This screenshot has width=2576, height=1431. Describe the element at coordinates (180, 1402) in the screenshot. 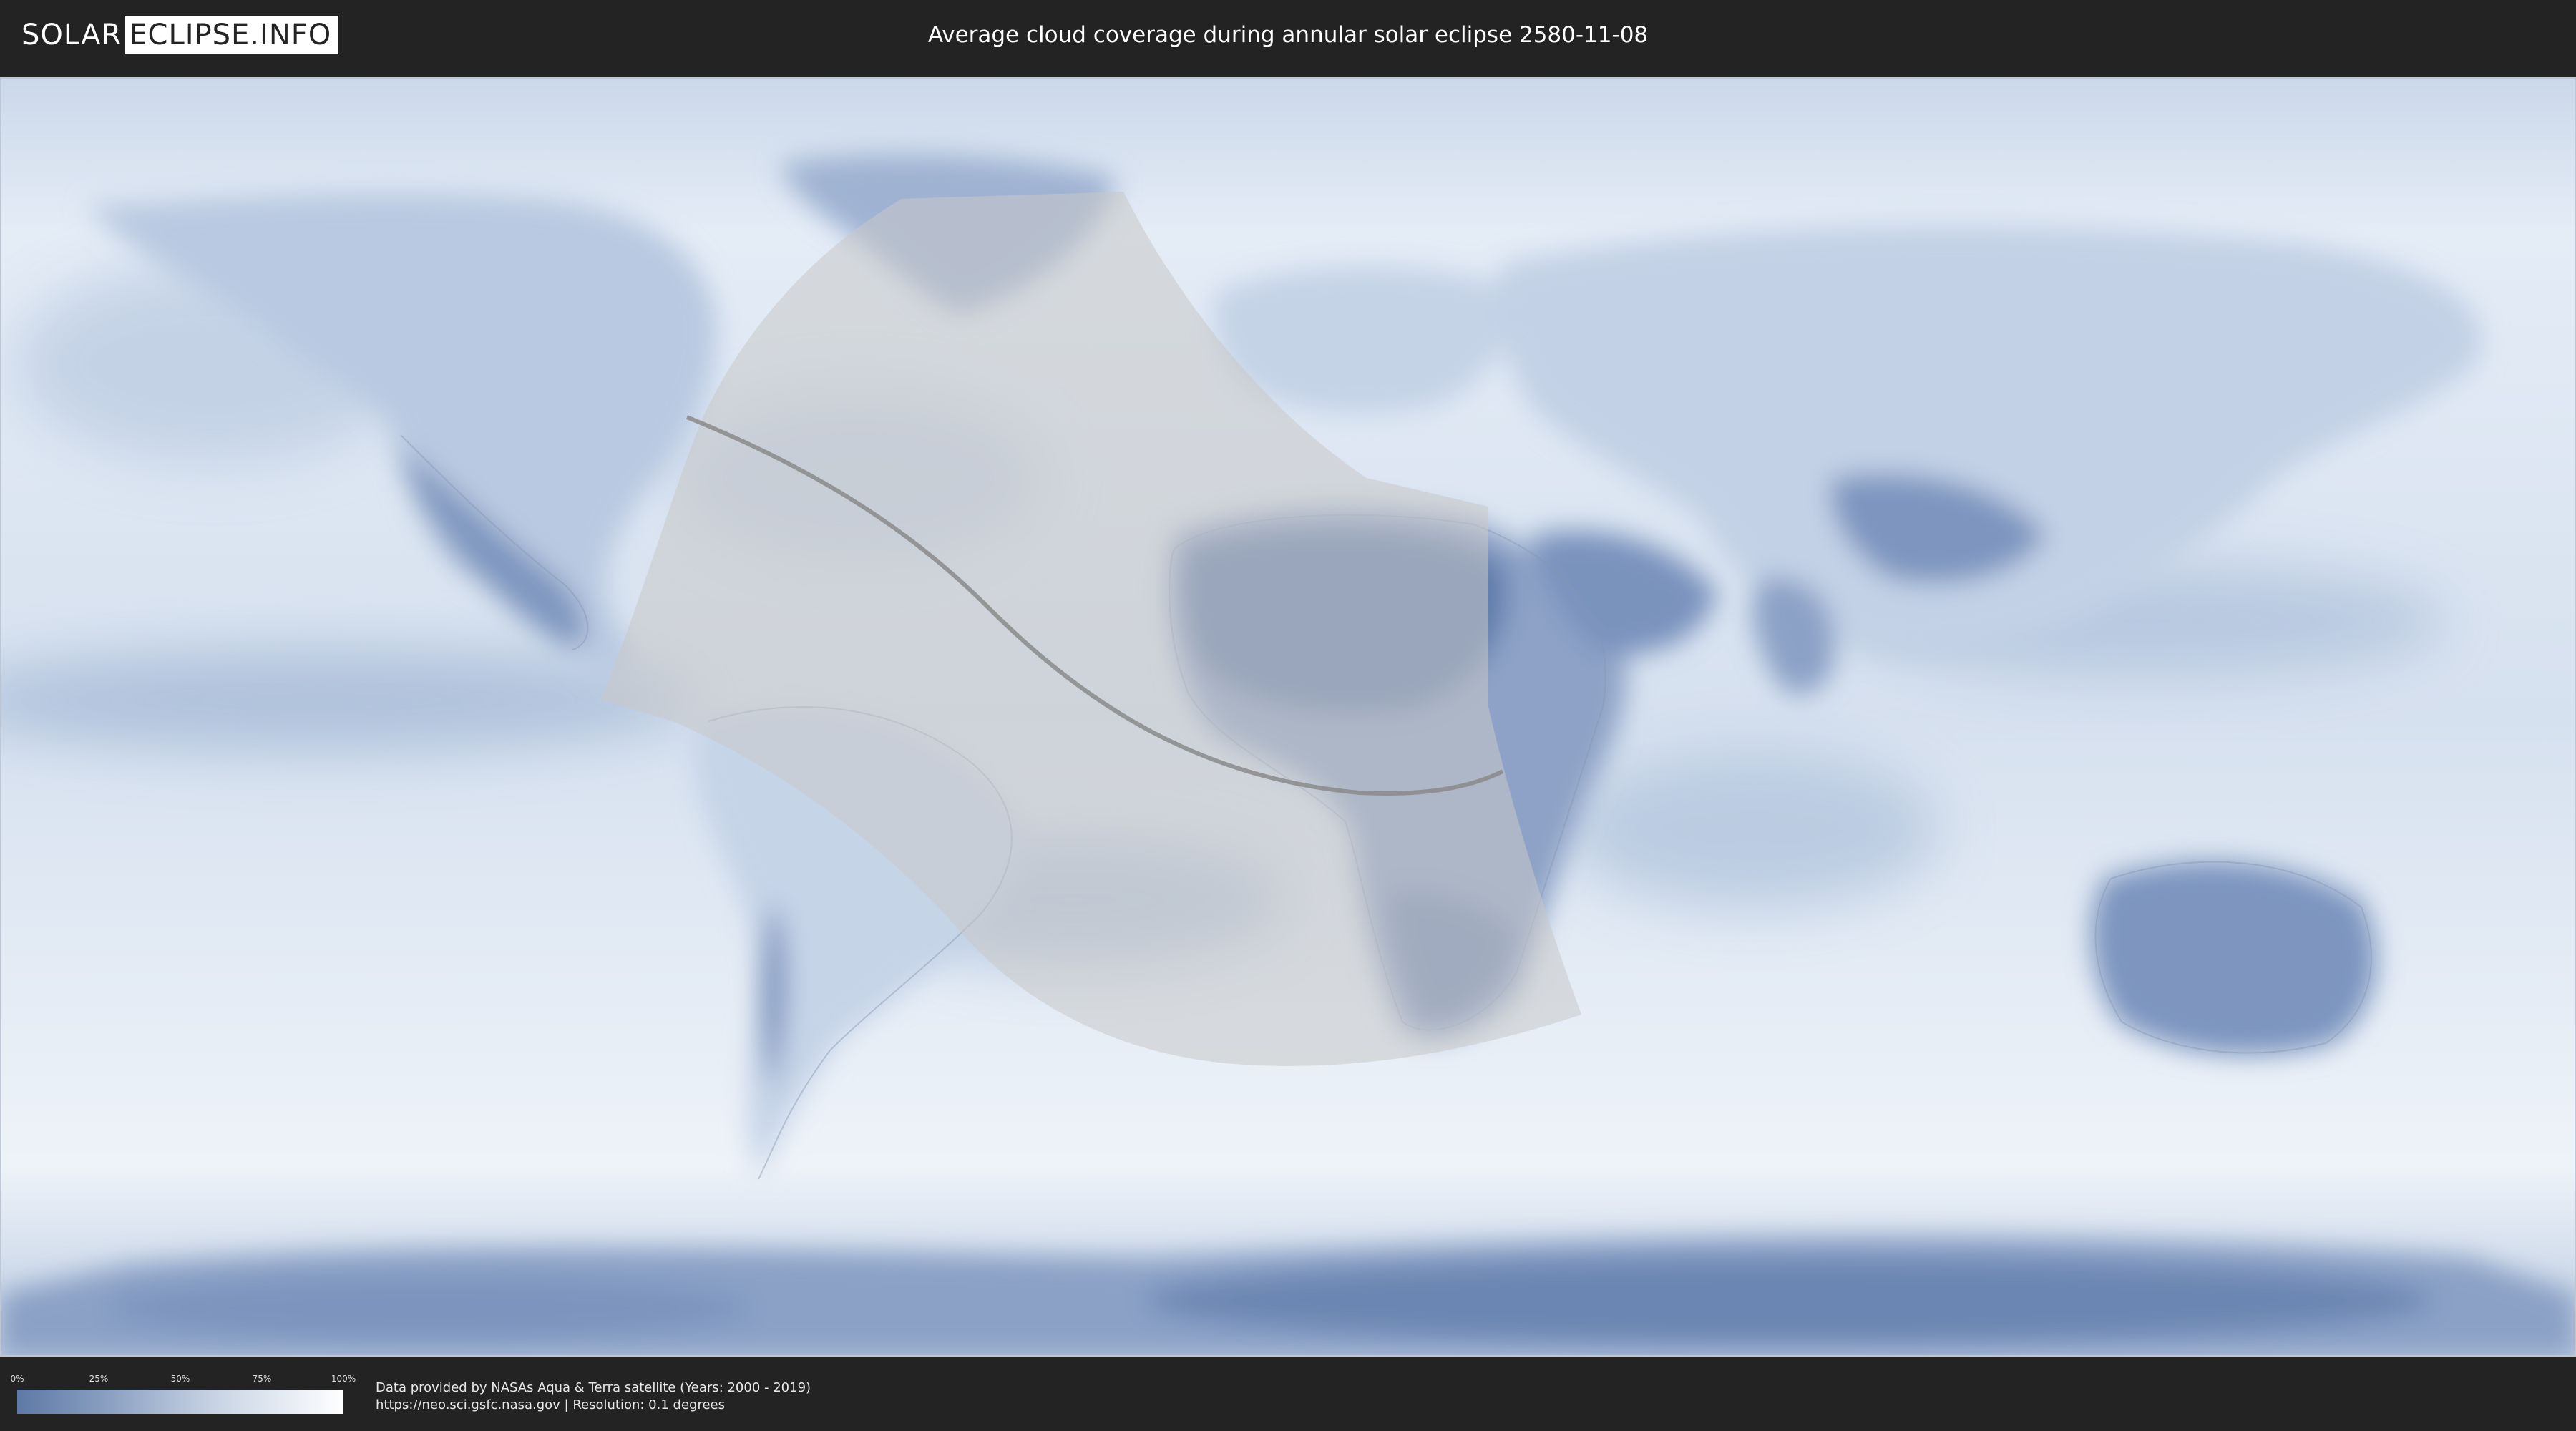

I see `legend-color-bar` at that location.